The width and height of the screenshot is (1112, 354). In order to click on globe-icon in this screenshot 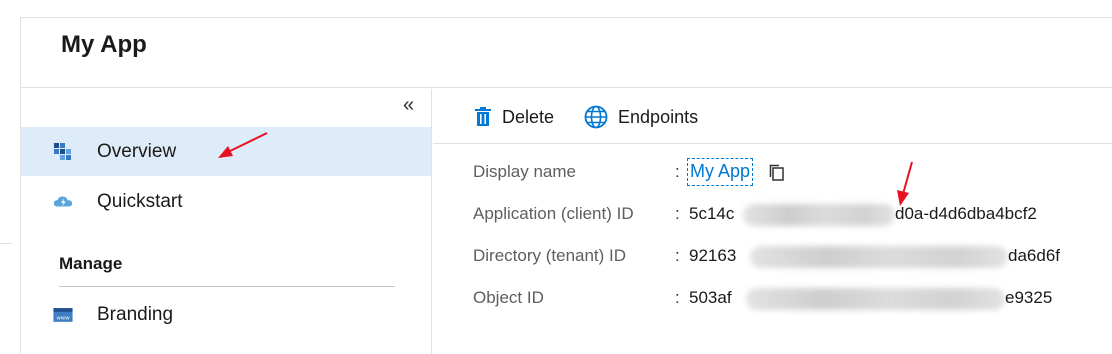, I will do `click(596, 117)`.